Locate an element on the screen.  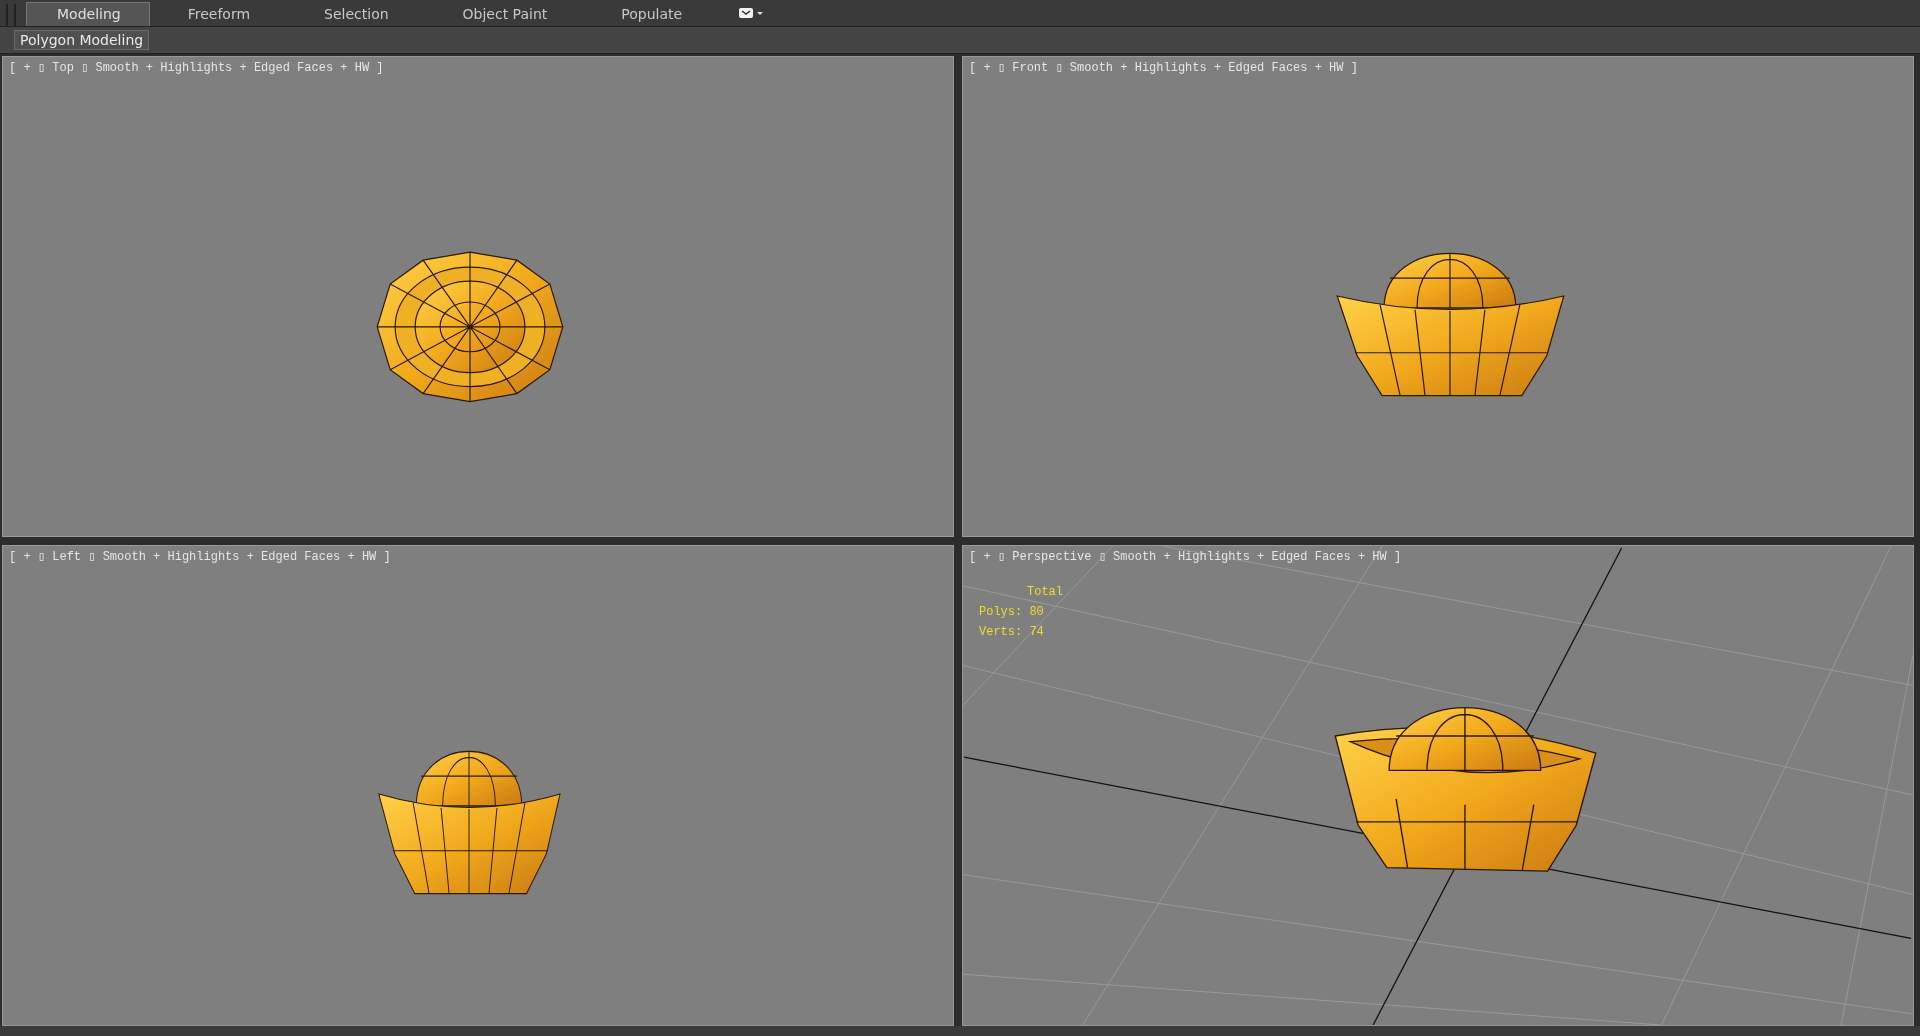
stats-line: Polys: 80 is located at coordinates (1012, 612).